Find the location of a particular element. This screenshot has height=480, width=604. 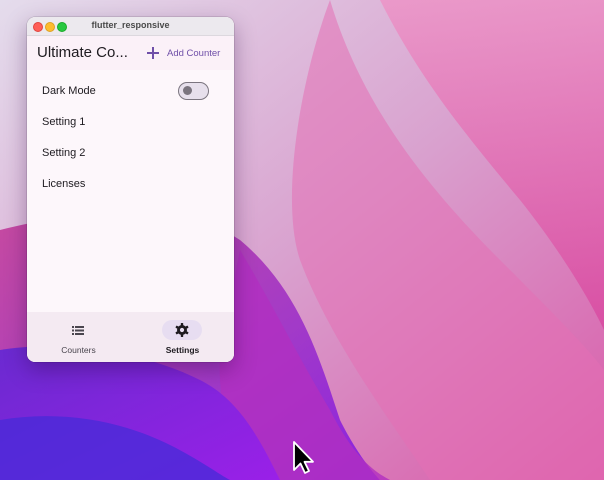

gear-icon is located at coordinates (182, 330).